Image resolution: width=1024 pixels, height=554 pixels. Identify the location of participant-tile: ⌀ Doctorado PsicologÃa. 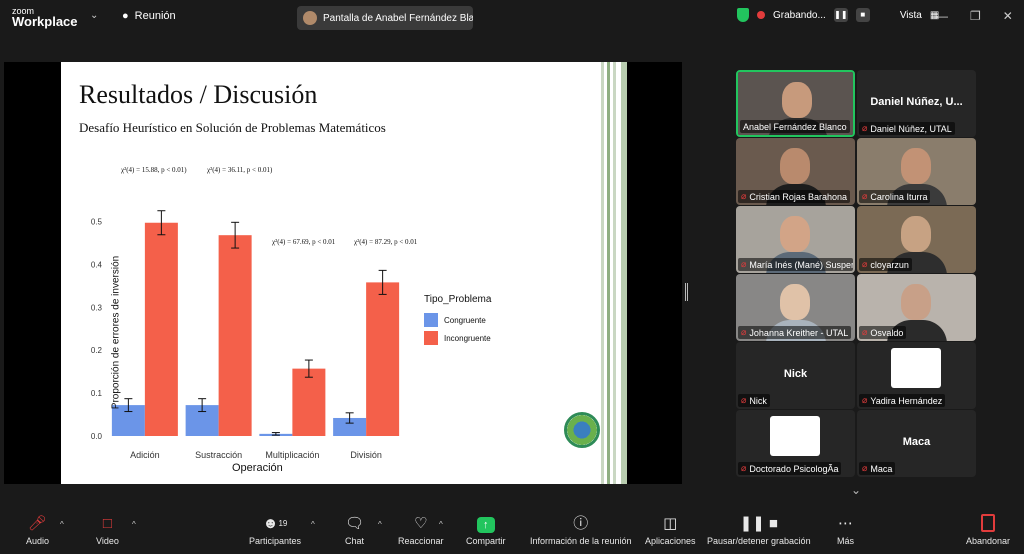
(795, 443).